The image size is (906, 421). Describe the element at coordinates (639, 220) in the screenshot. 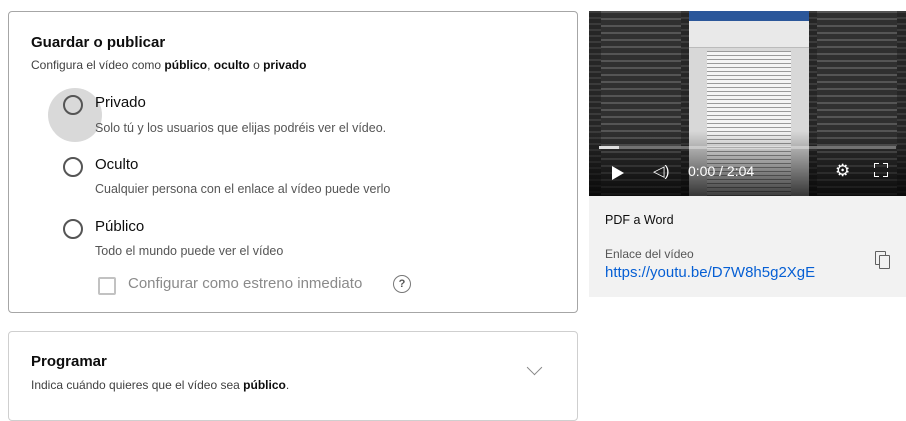

I see `video-title: PDF a Word` at that location.